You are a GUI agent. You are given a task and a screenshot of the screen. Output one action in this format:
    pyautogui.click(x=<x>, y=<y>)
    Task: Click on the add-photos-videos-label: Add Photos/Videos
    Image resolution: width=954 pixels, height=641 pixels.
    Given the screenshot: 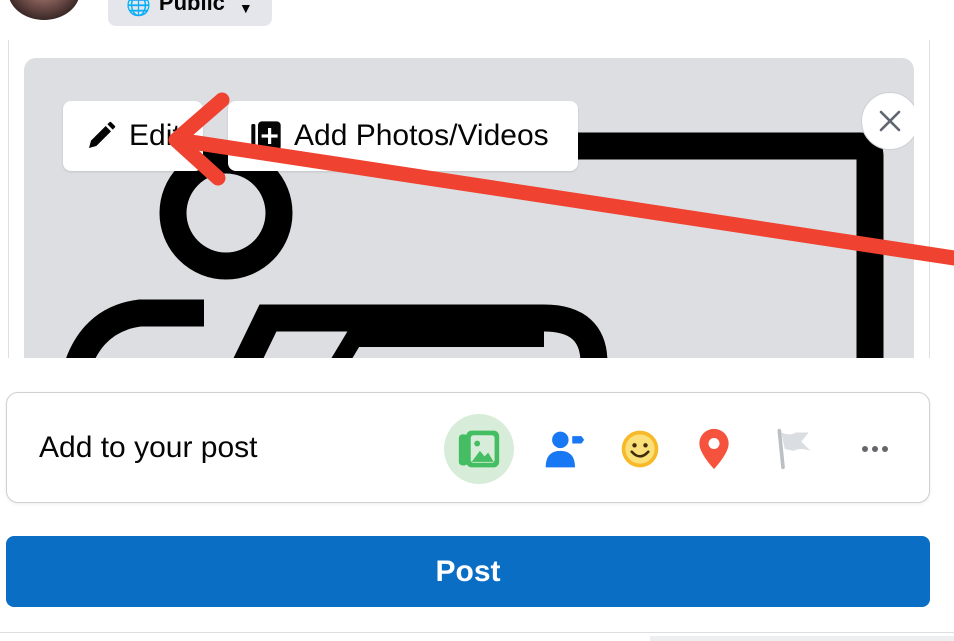 What is the action you would take?
    pyautogui.click(x=421, y=135)
    